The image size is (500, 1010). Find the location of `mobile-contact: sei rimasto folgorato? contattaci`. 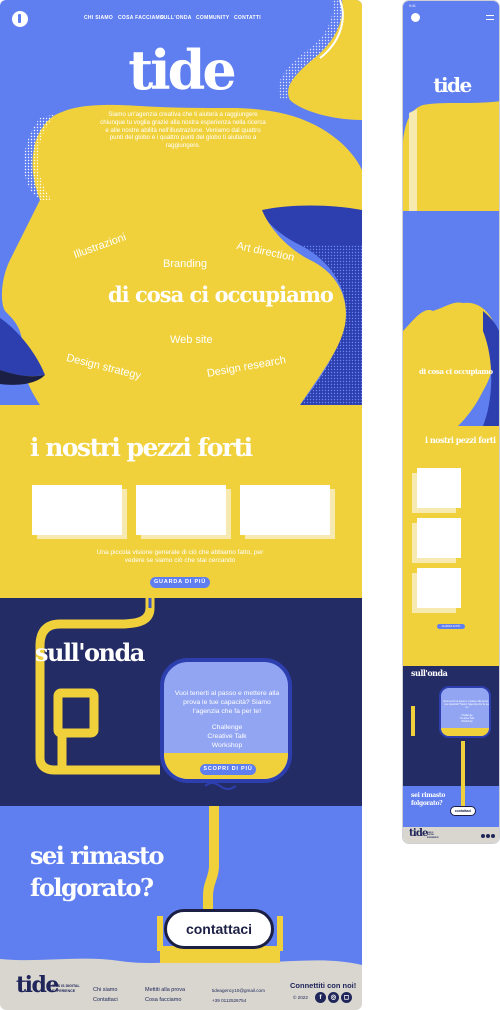

mobile-contact: sei rimasto folgorato? contattaci is located at coordinates (451, 808).